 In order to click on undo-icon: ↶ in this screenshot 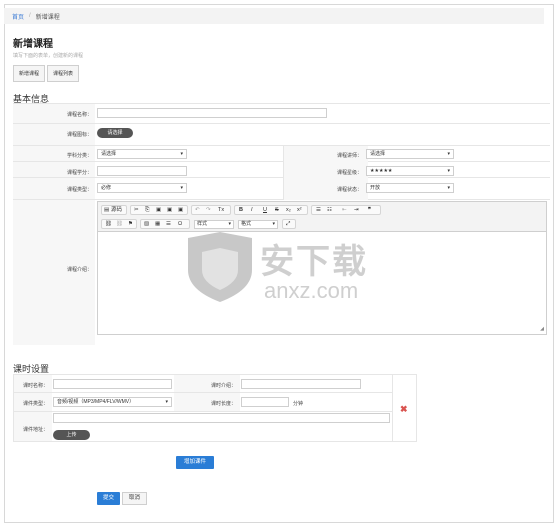, I will do `click(197, 210)`.